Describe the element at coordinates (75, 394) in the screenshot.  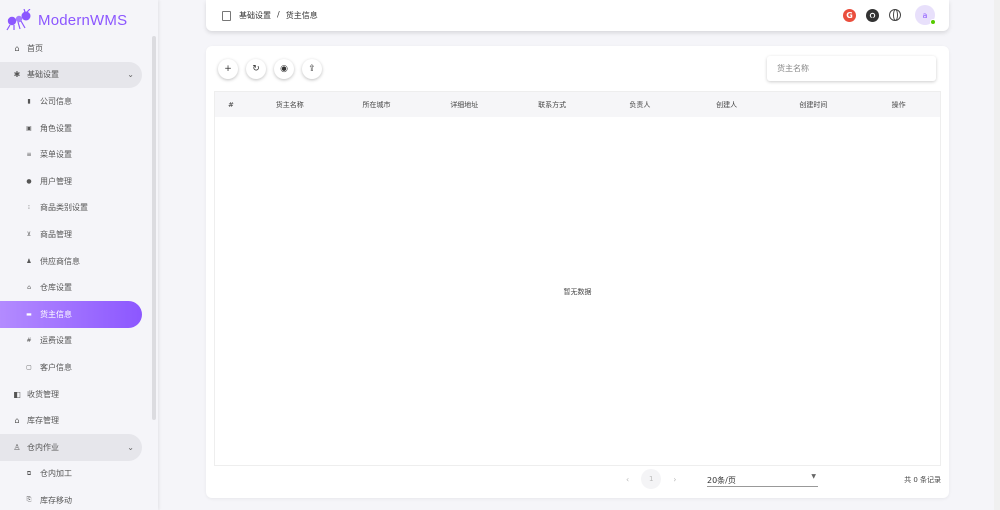
I see `sidebar-item: ◧ 收货管理` at that location.